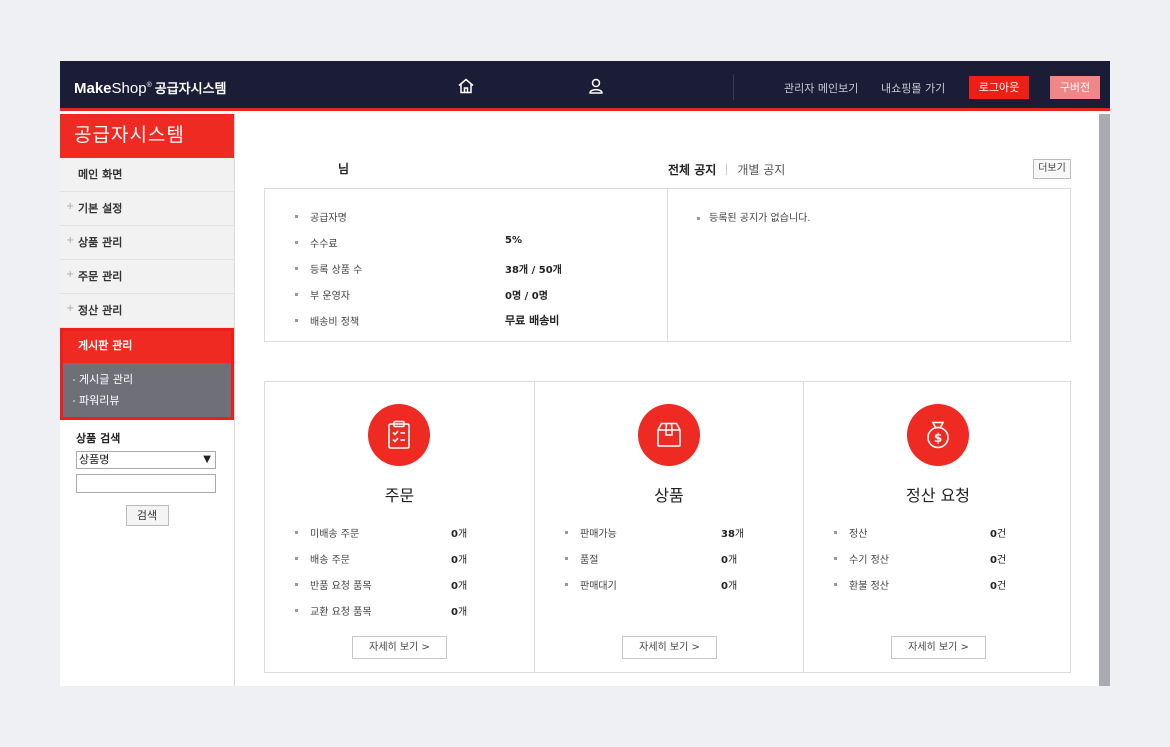 This screenshot has height=747, width=1170. I want to click on info-value-sub-operators: 0명 / 0명, so click(526, 296).